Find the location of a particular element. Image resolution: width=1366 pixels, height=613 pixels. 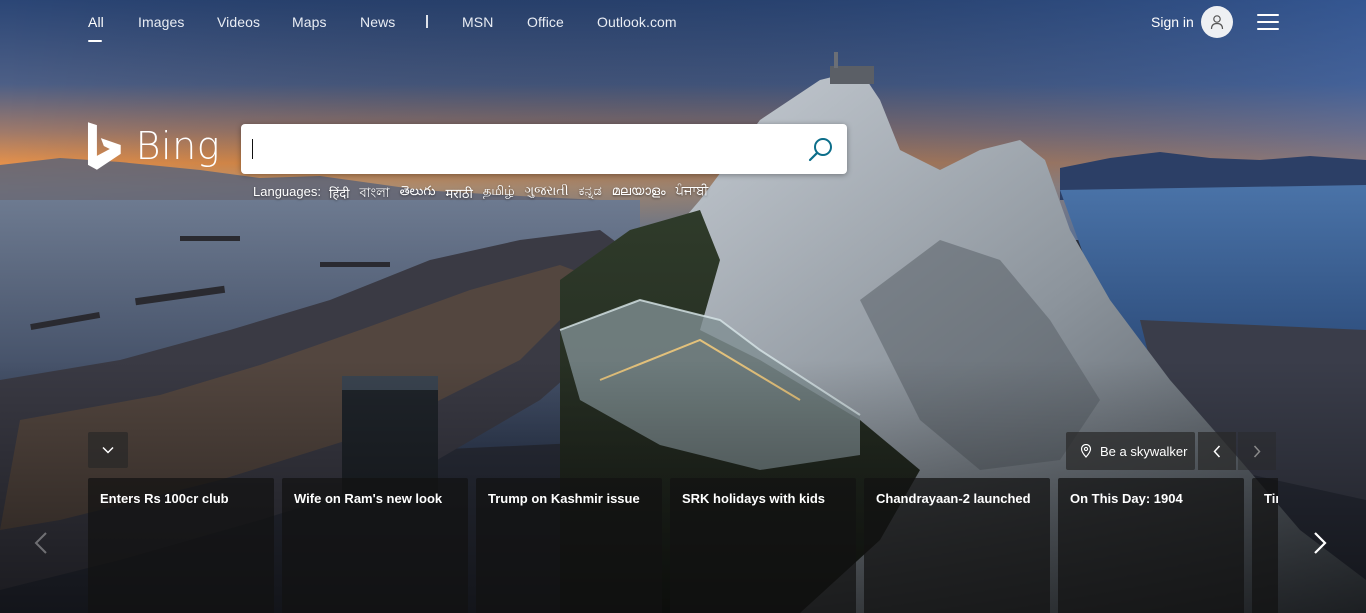

carousel-next-arrow is located at coordinates (1319, 543).